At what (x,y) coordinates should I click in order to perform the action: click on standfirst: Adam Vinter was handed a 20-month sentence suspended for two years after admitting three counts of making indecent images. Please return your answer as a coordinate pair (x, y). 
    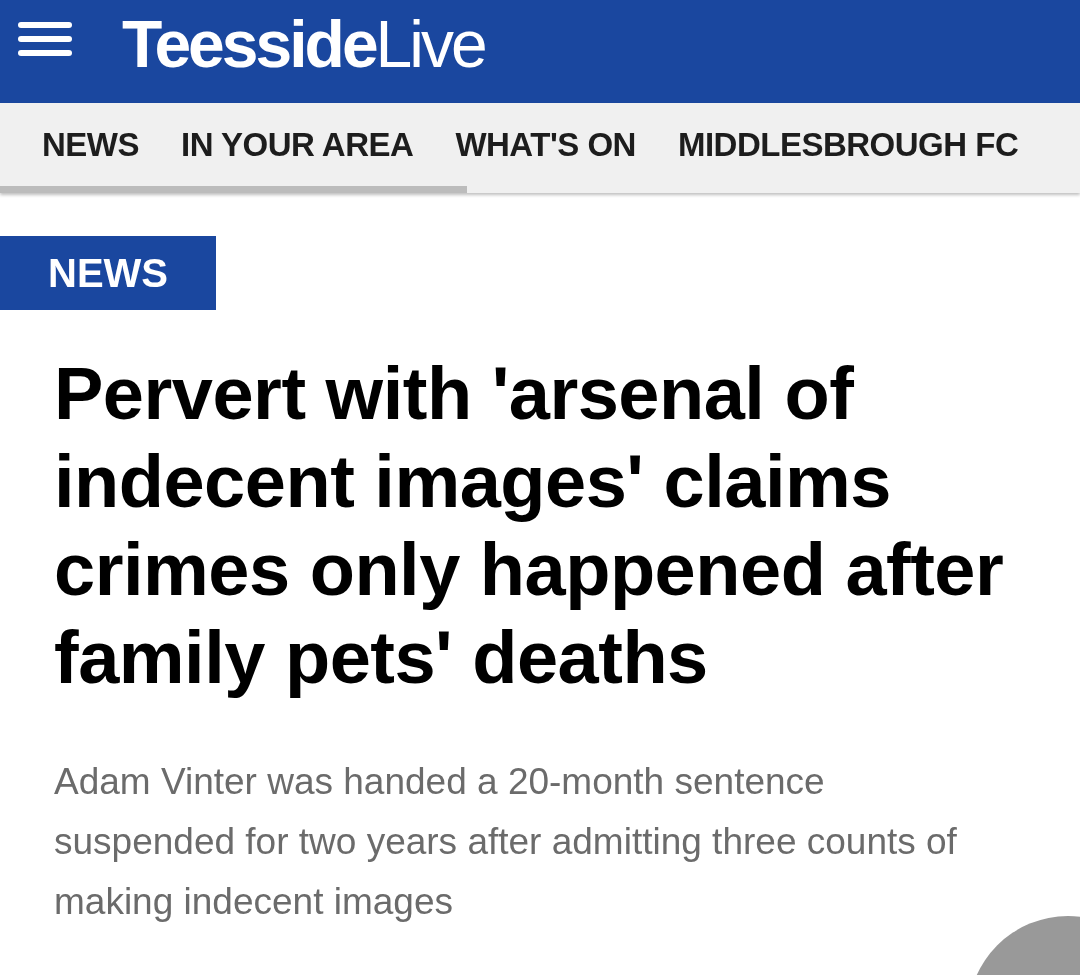
    Looking at the image, I should click on (506, 842).